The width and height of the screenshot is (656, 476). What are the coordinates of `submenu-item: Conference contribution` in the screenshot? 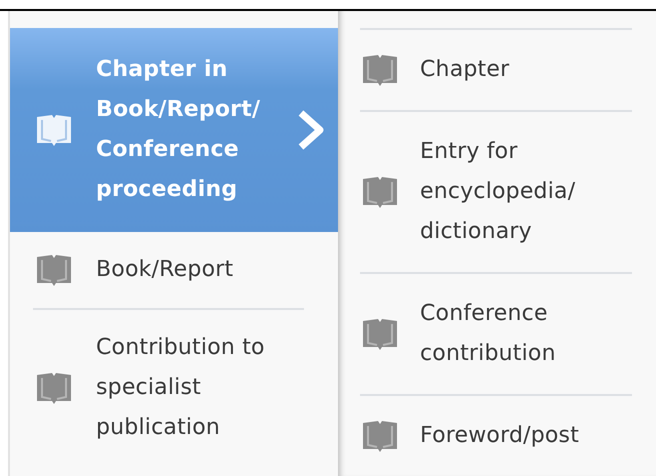 It's located at (496, 334).